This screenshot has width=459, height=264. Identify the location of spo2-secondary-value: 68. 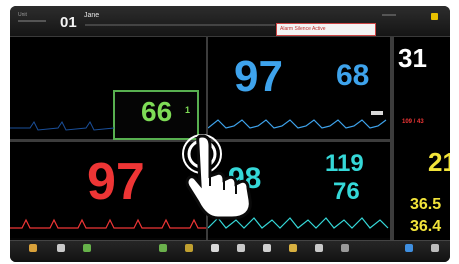
(353, 75).